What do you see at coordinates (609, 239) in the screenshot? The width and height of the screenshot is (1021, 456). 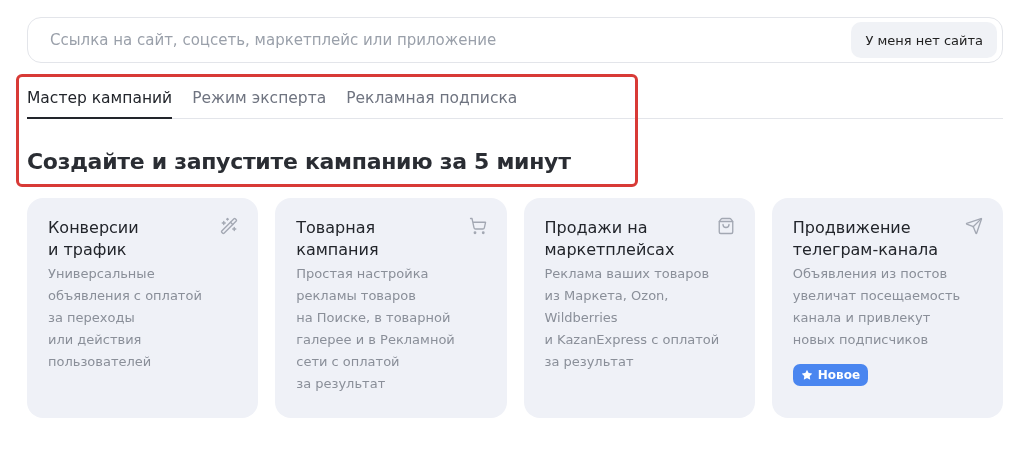 I see `card-title: Продажи на маркетплейсах` at bounding box center [609, 239].